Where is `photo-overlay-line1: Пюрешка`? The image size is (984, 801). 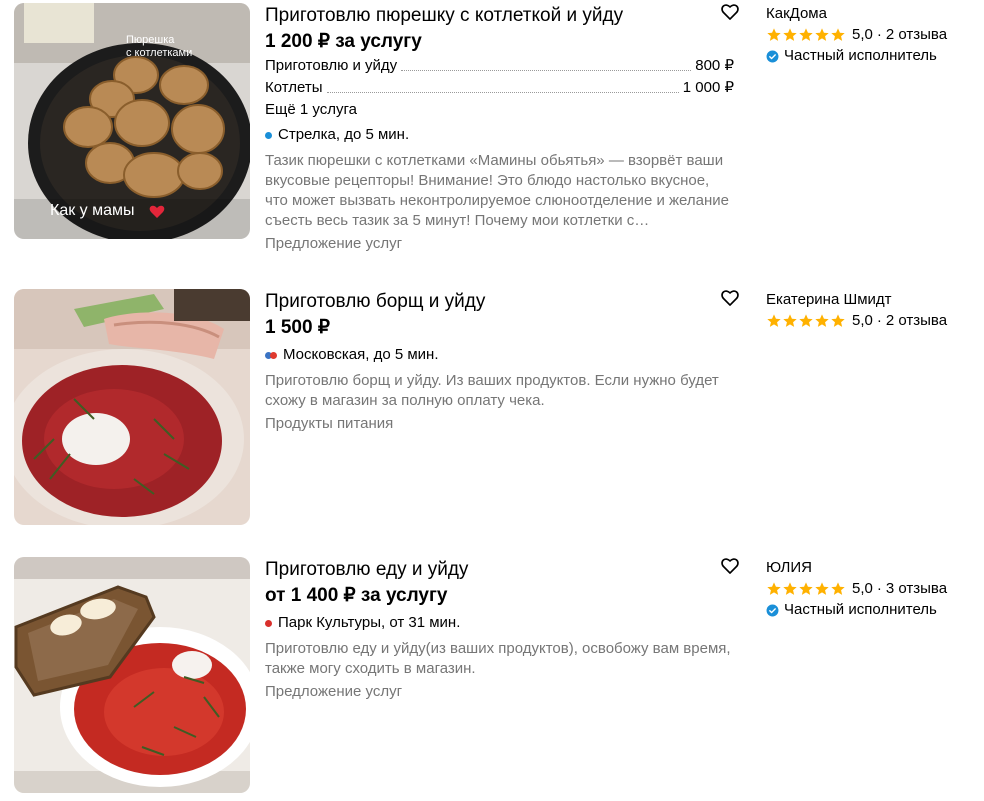 photo-overlay-line1: Пюрешка is located at coordinates (150, 40).